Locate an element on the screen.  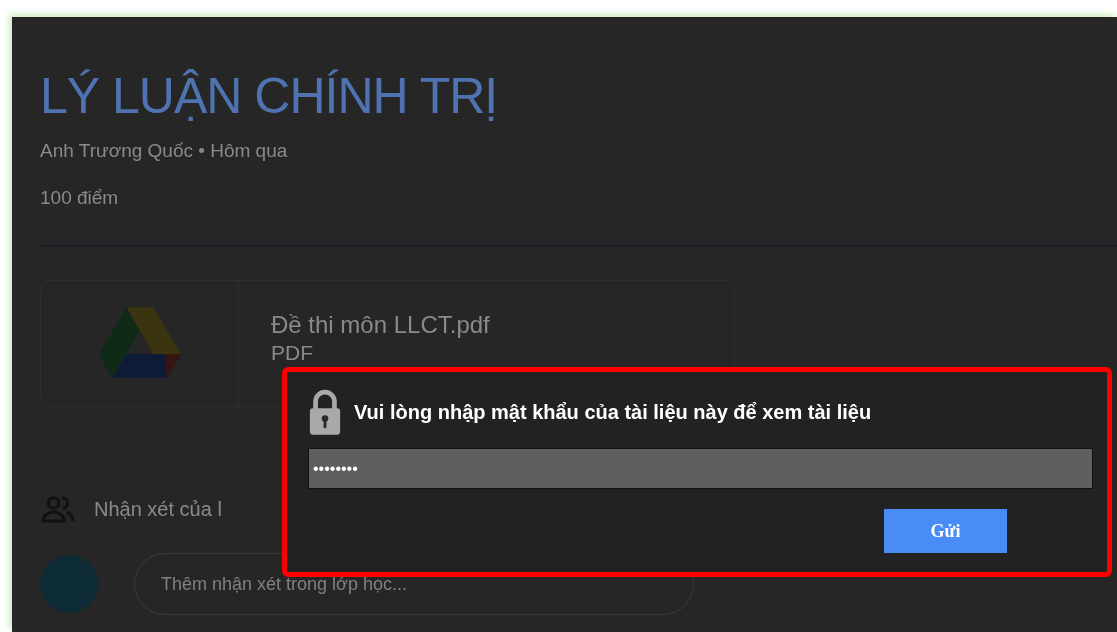
author-date: Anh Trương Quốc • Hôm qua is located at coordinates (164, 151).